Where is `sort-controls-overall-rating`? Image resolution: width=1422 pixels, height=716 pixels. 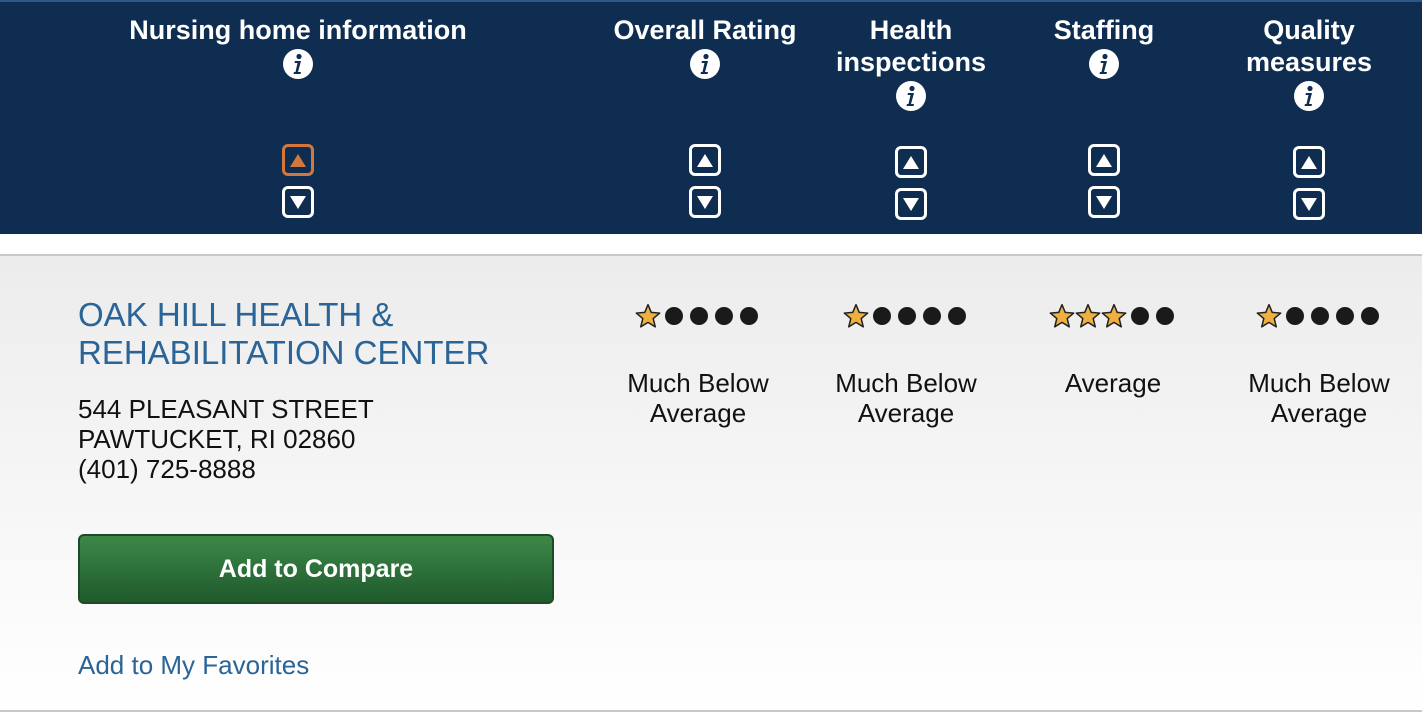 sort-controls-overall-rating is located at coordinates (705, 186).